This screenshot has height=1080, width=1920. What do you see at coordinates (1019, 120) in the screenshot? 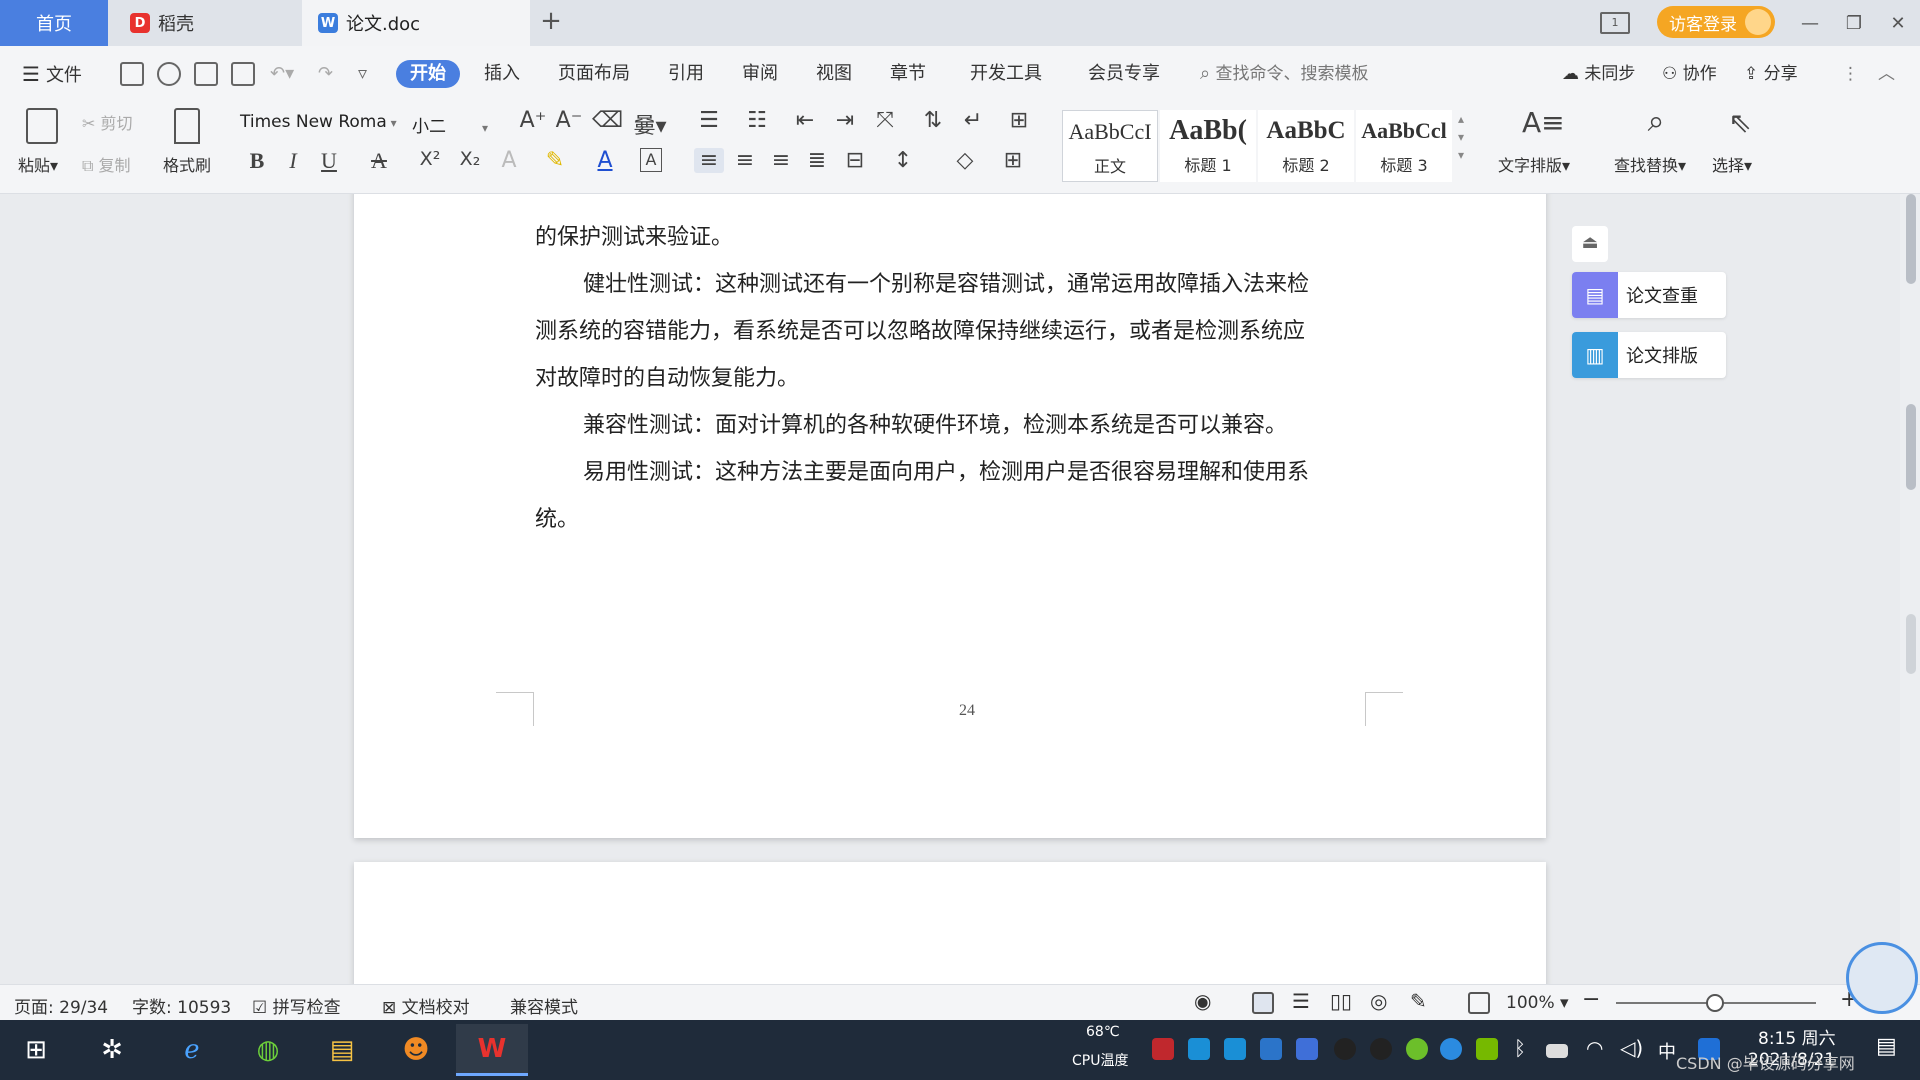
I see `tab-stops-icon: ⊞` at bounding box center [1019, 120].